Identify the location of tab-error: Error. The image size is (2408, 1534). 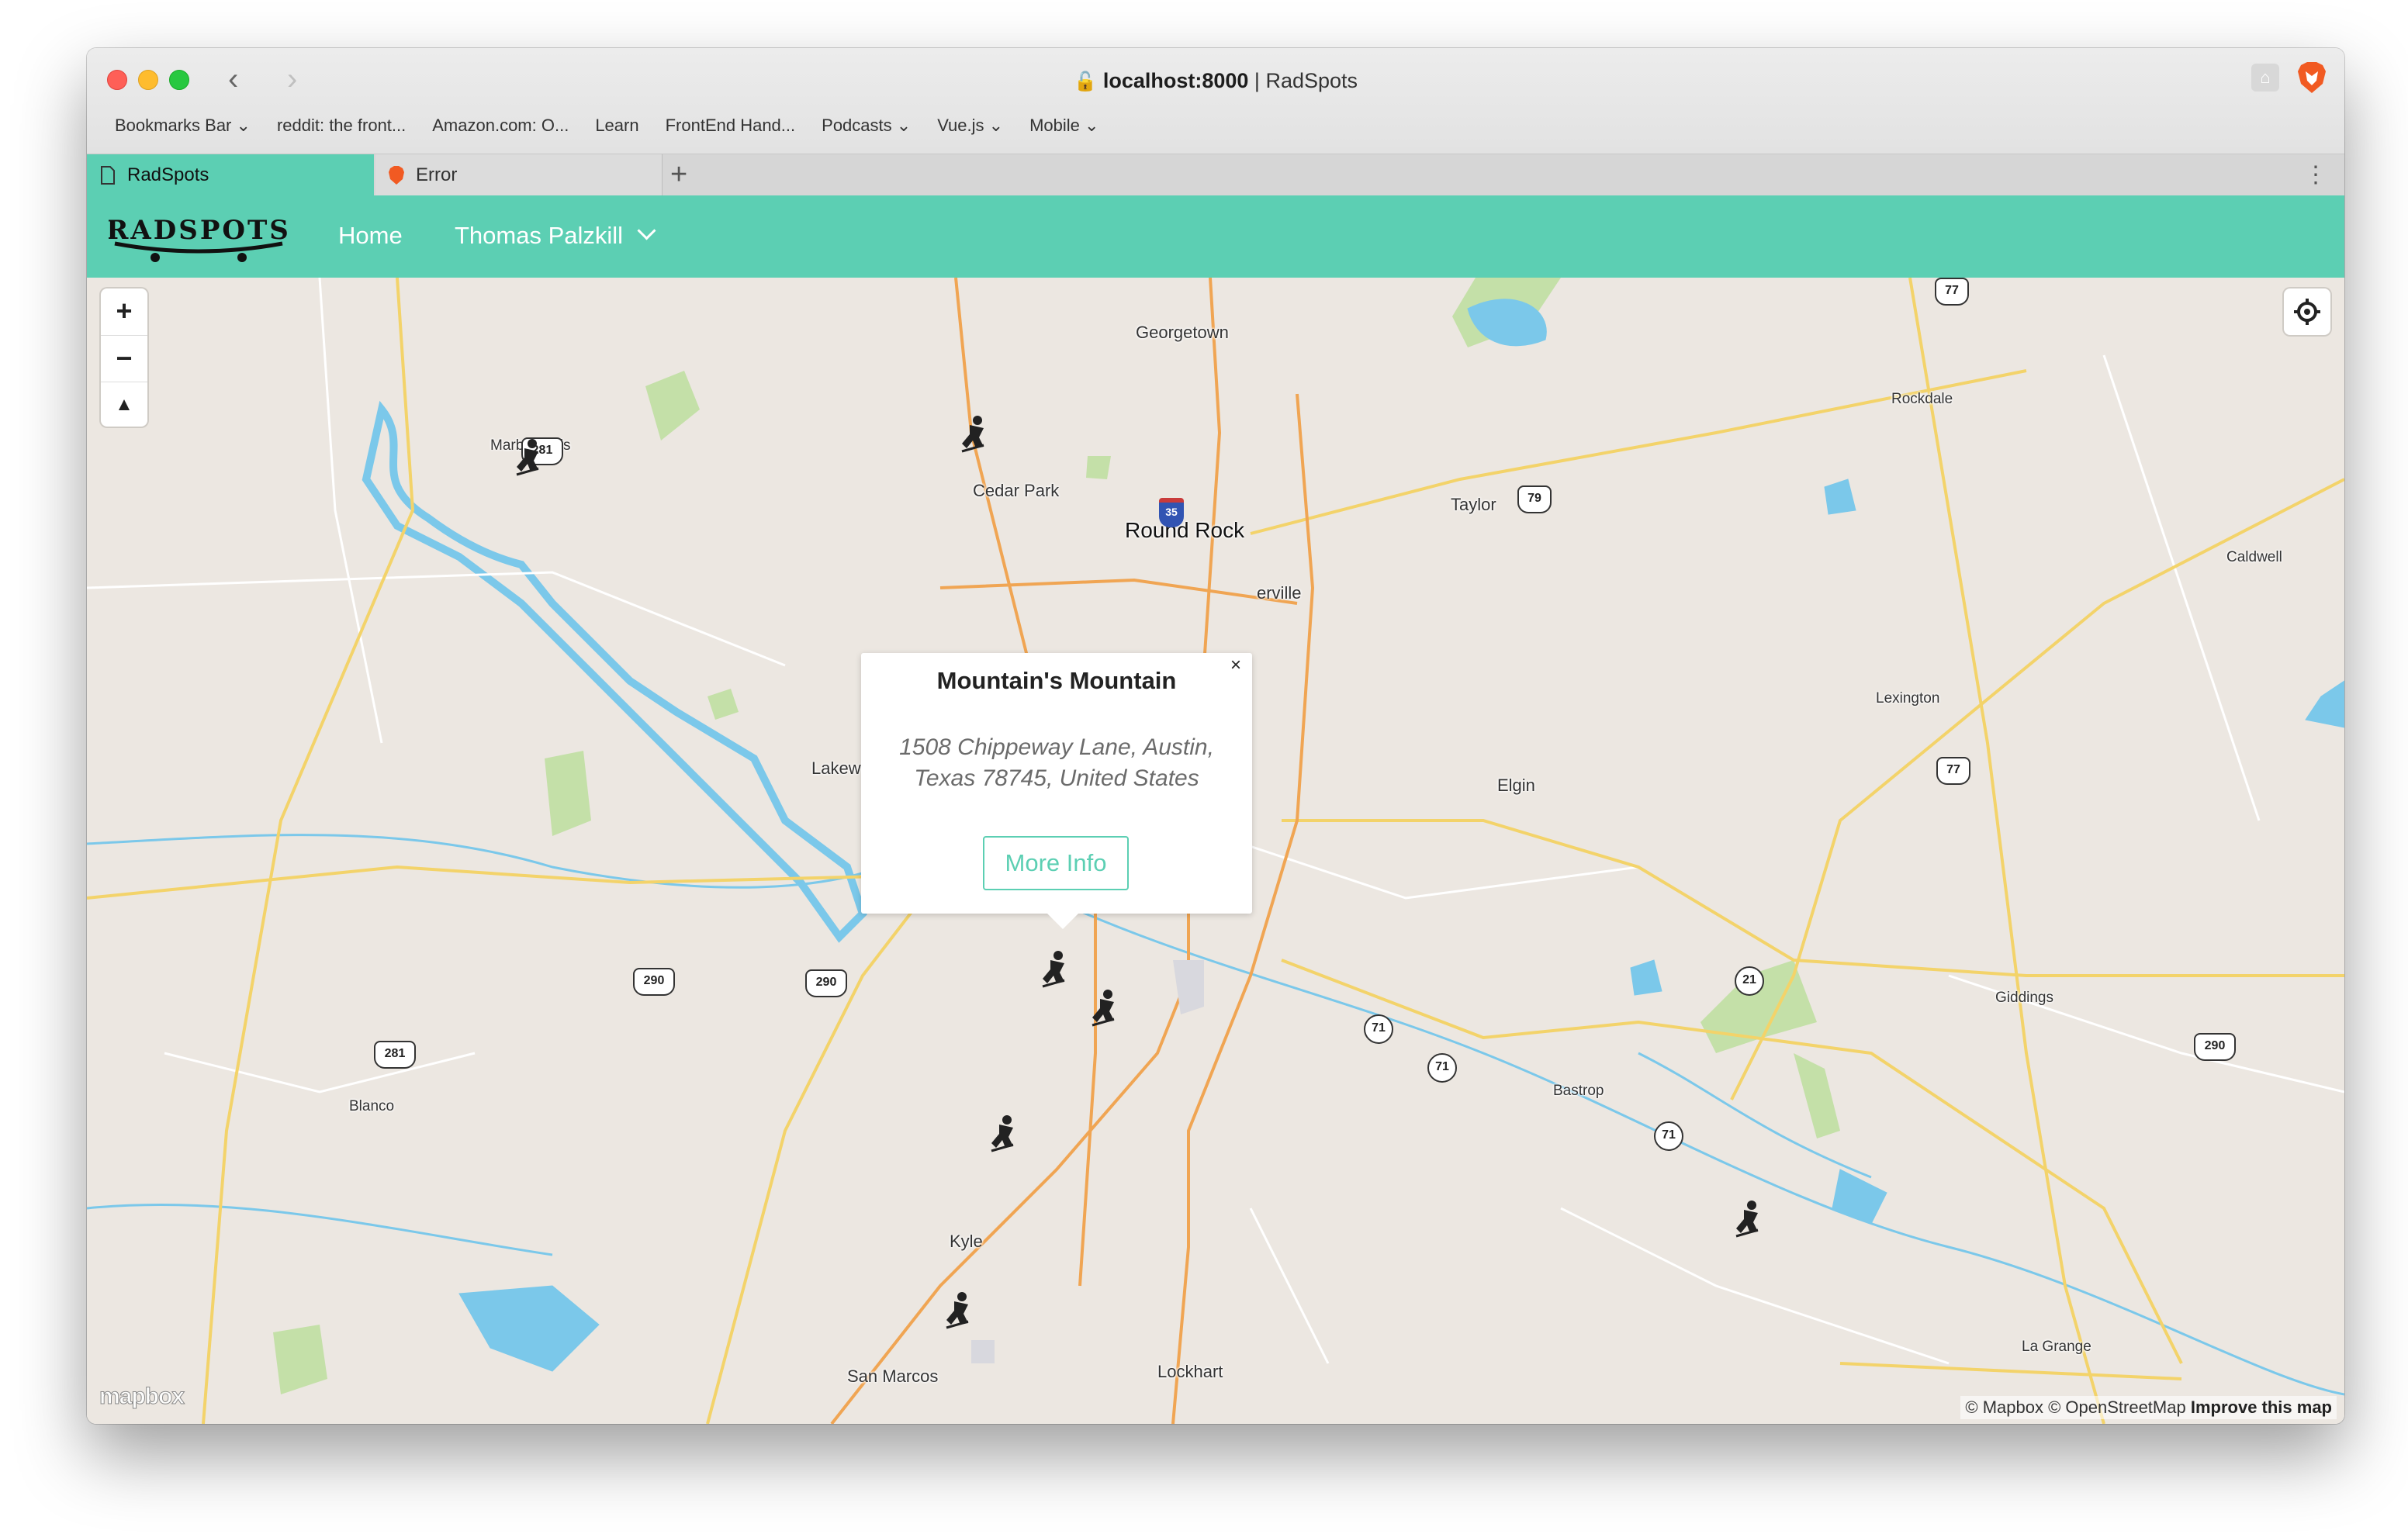
(519, 175).